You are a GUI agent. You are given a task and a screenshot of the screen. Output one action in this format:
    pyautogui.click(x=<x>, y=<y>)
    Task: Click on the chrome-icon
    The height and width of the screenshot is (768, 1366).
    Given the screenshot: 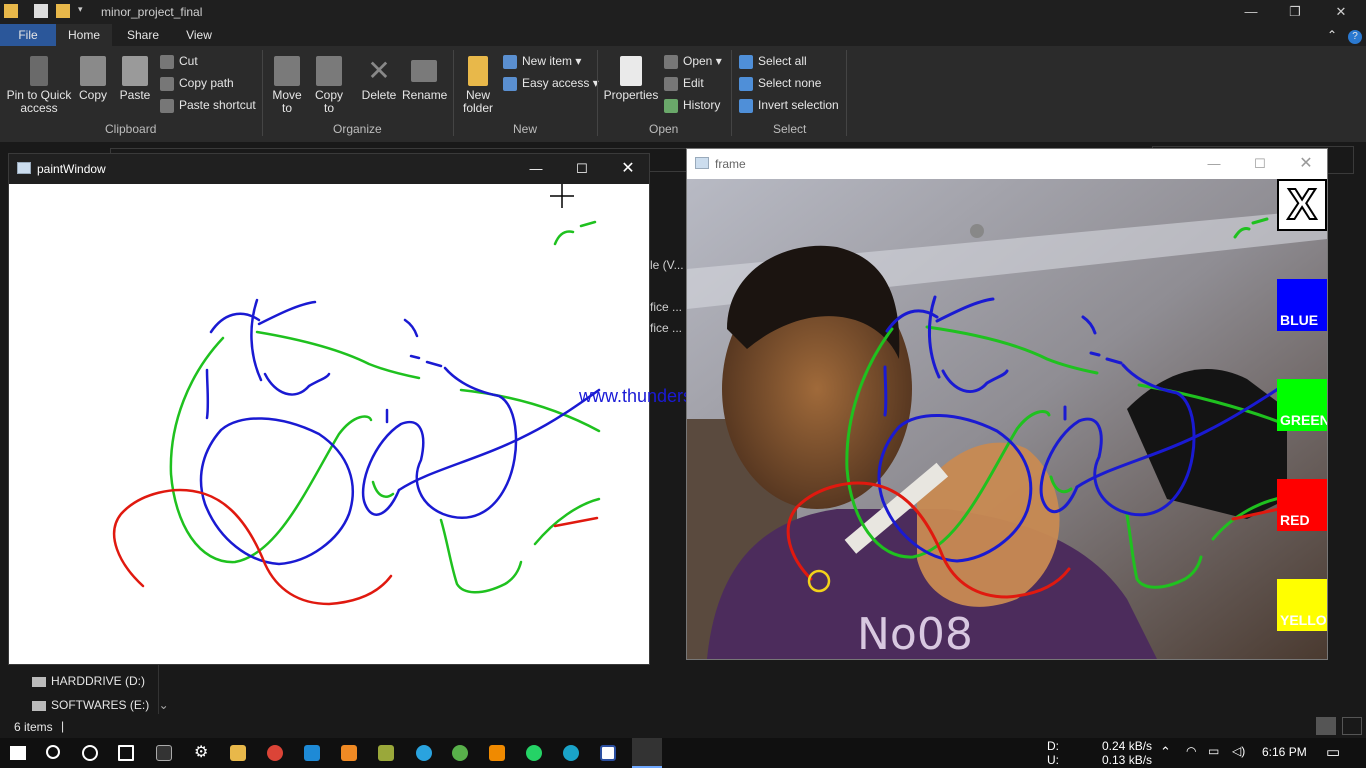 What is the action you would take?
    pyautogui.click(x=275, y=753)
    